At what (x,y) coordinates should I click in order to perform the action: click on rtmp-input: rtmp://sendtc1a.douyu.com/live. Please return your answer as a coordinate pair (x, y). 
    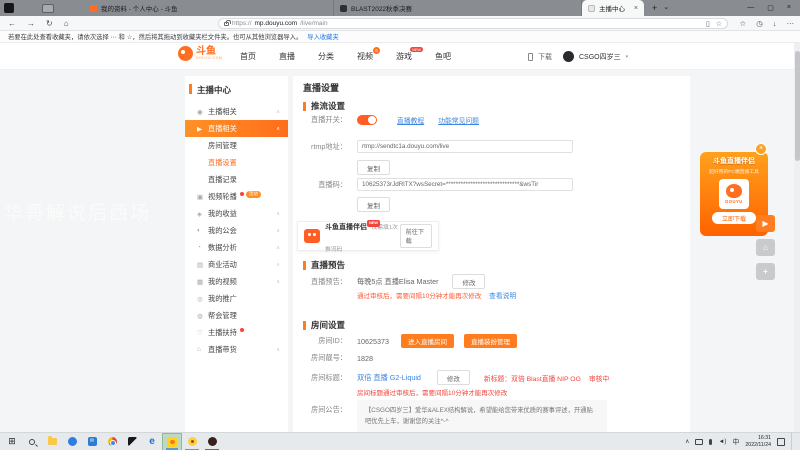
    Looking at the image, I should click on (465, 146).